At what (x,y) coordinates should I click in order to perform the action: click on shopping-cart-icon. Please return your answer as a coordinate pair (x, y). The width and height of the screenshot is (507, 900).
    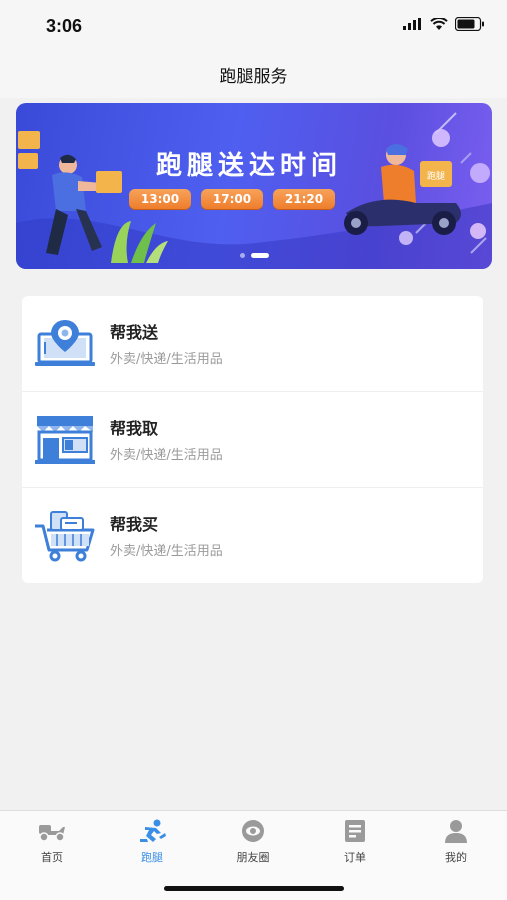
    Looking at the image, I should click on (65, 536).